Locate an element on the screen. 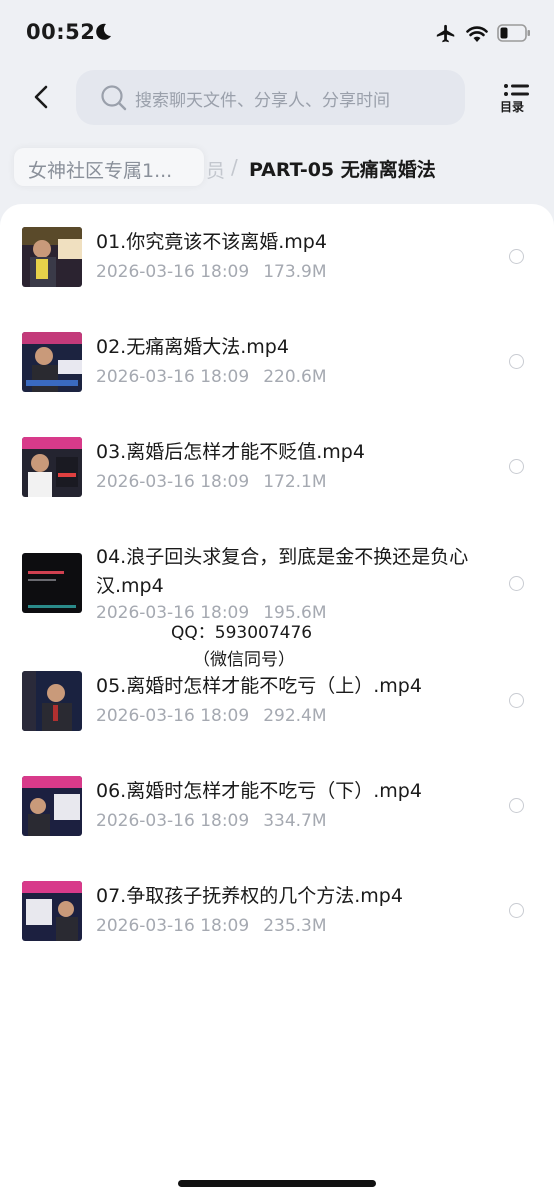 Image resolution: width=554 pixels, height=1204 pixels. file-meta: 2026-03-16 18:09 292.4M is located at coordinates (211, 716).